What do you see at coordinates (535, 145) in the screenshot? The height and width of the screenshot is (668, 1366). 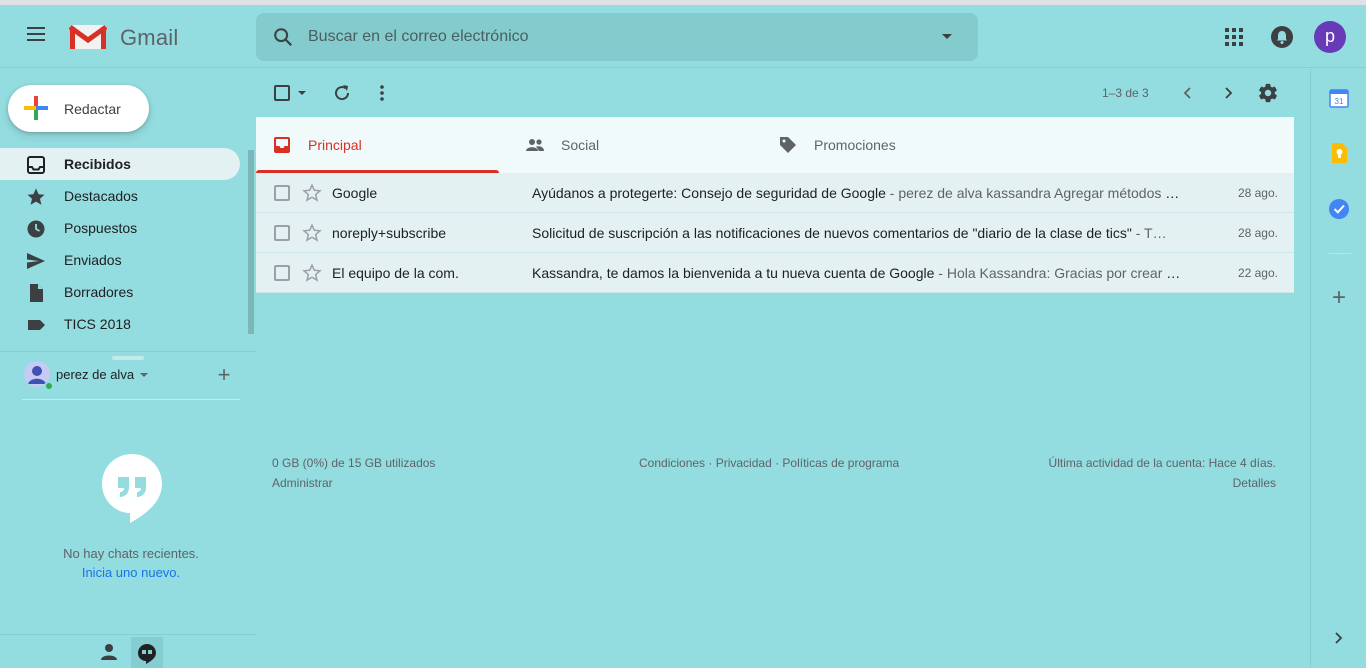 I see `people-icon` at bounding box center [535, 145].